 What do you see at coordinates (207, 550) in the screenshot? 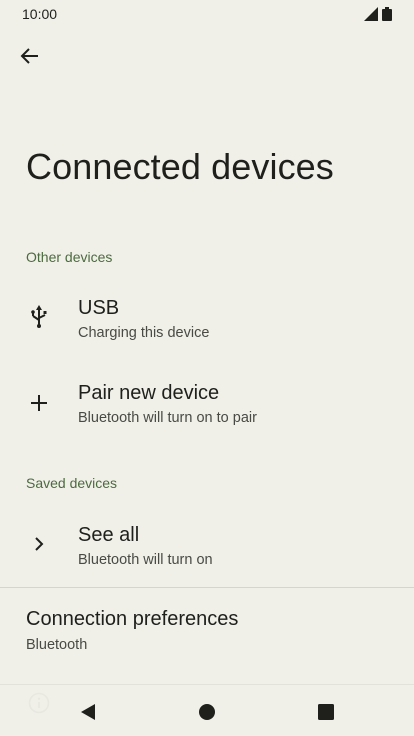
I see `list-item-see-all: See all Bluetooth will turn on` at bounding box center [207, 550].